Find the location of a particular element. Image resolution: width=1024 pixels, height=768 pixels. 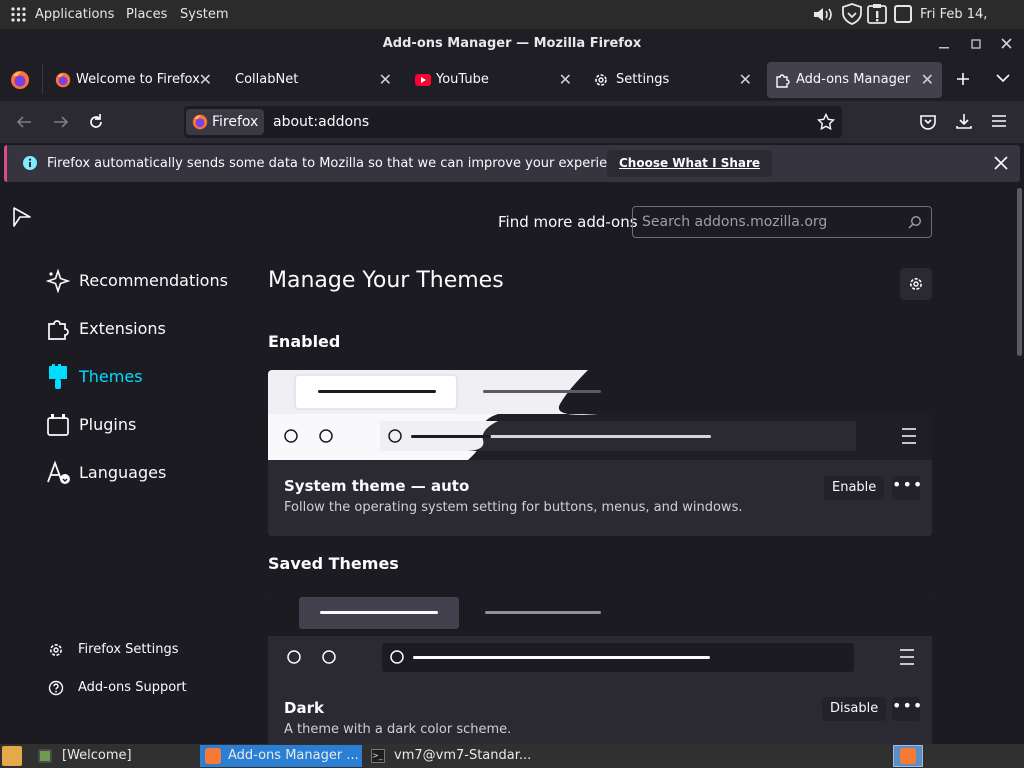

bookmark-star-icon is located at coordinates (826, 122).